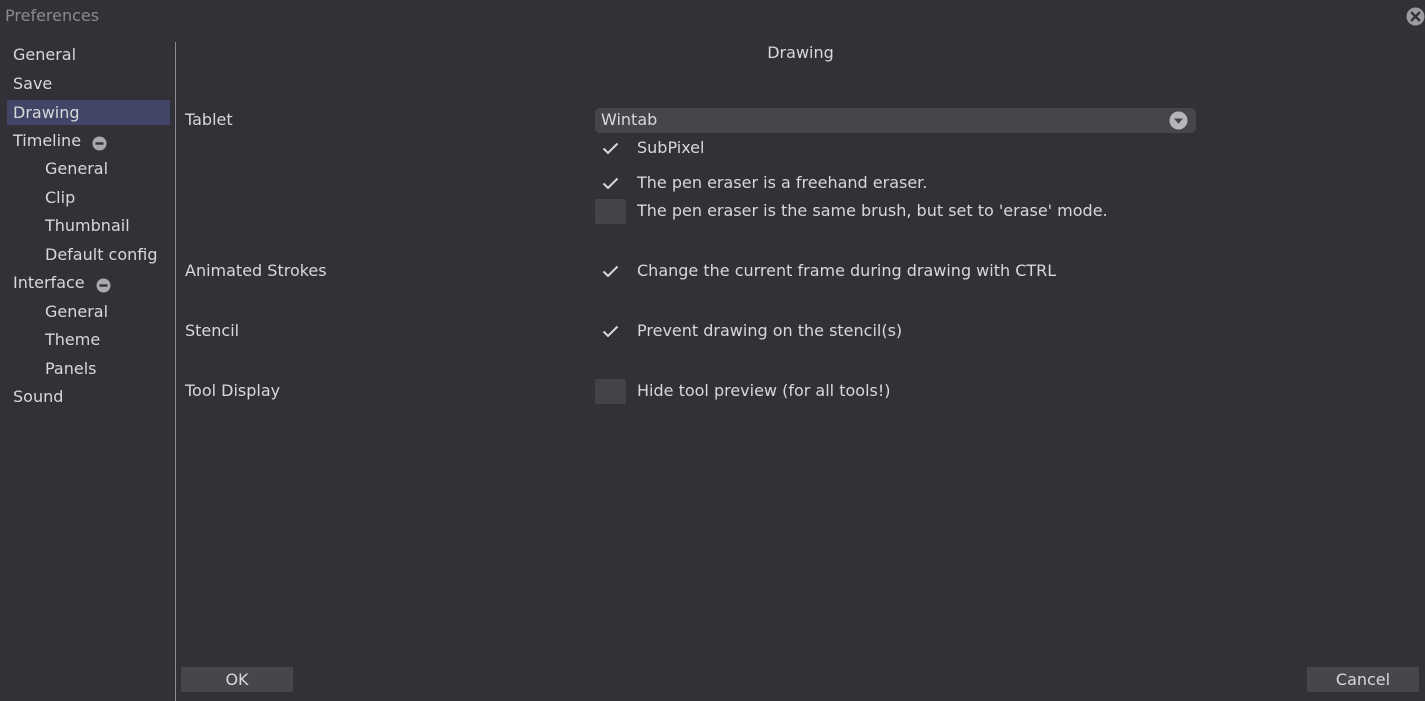 This screenshot has width=1425, height=701. Describe the element at coordinates (47, 140) in the screenshot. I see `sidebar-item-label: Timeline` at that location.